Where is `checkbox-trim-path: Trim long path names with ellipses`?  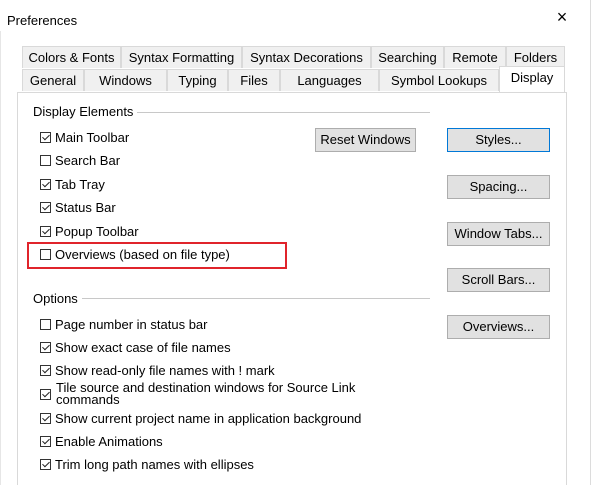
checkbox-trim-path: Trim long path names with ellipses is located at coordinates (147, 464).